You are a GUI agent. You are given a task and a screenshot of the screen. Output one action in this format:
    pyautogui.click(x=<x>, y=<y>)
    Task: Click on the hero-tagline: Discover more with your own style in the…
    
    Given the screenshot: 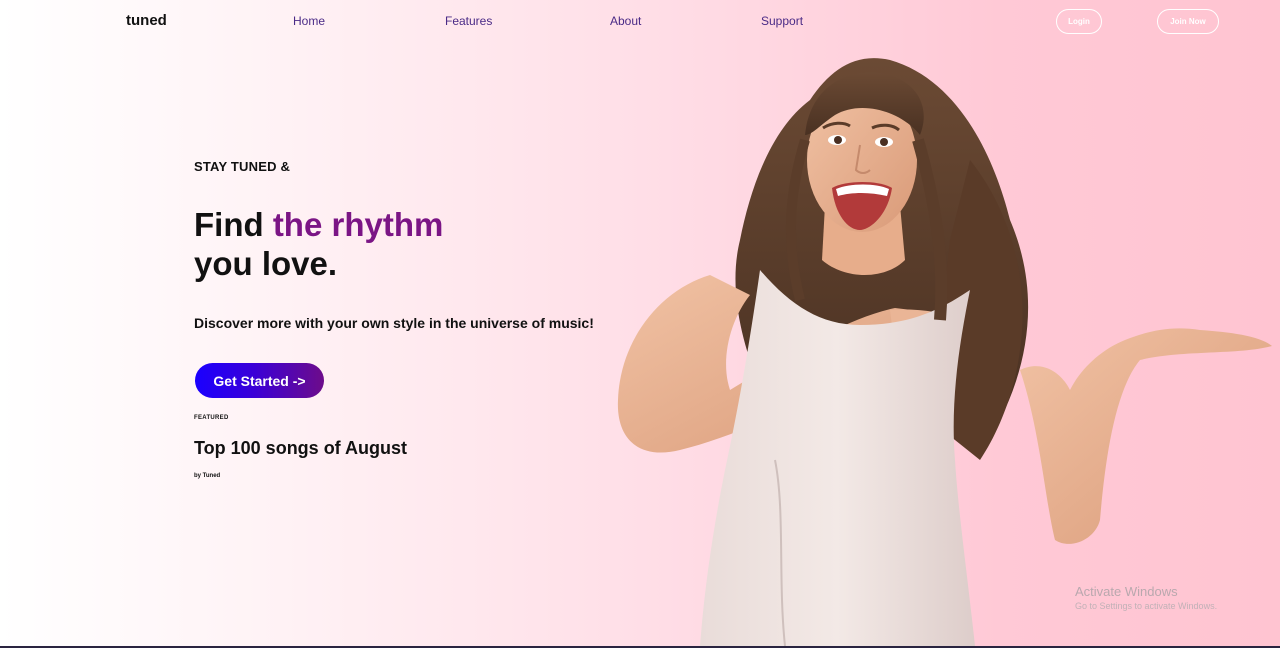 What is the action you would take?
    pyautogui.click(x=394, y=323)
    